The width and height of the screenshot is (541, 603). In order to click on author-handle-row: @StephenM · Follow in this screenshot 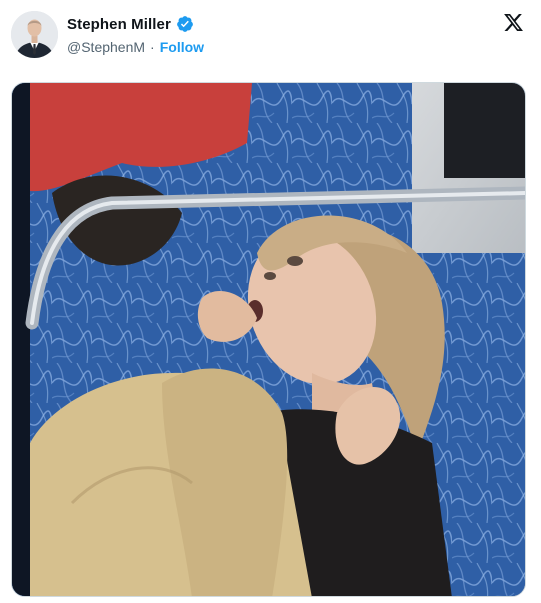, I will do `click(135, 47)`.